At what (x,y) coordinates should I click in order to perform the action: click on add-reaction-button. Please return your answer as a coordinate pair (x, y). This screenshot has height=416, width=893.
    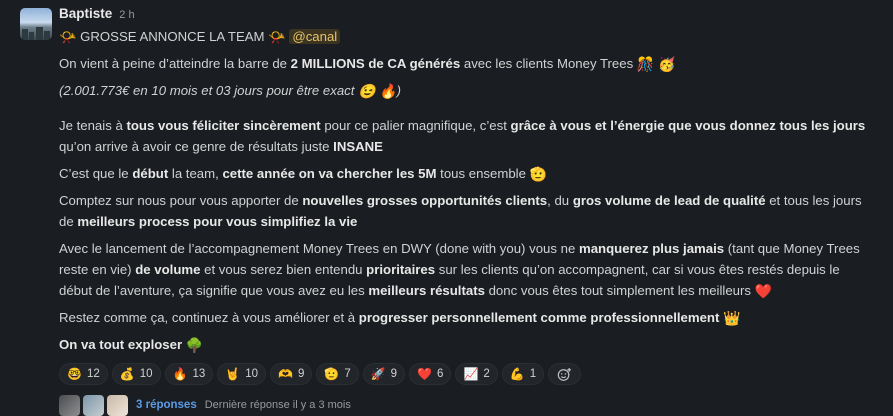
    Looking at the image, I should click on (565, 374).